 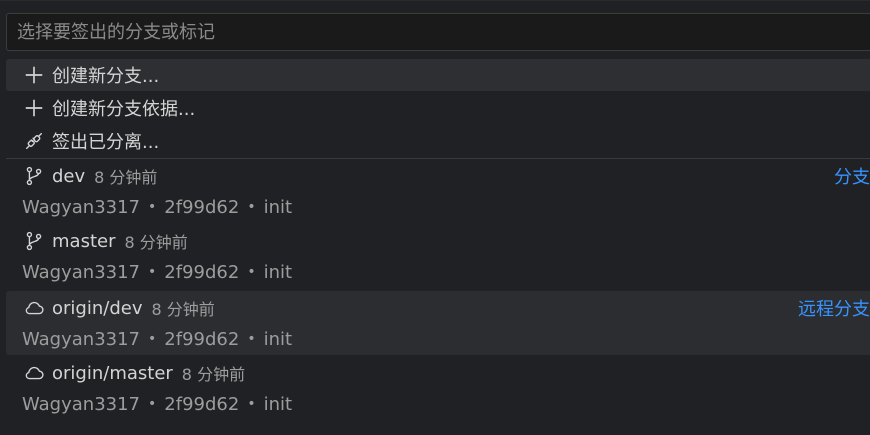 What do you see at coordinates (34, 141) in the screenshot?
I see `disconnected-plug-icon` at bounding box center [34, 141].